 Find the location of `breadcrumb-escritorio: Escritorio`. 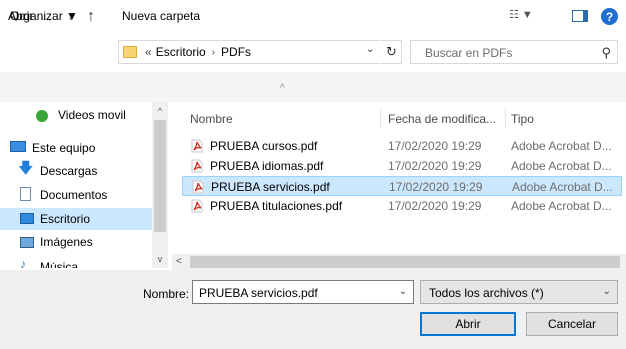

breadcrumb-escritorio: Escritorio is located at coordinates (181, 52).